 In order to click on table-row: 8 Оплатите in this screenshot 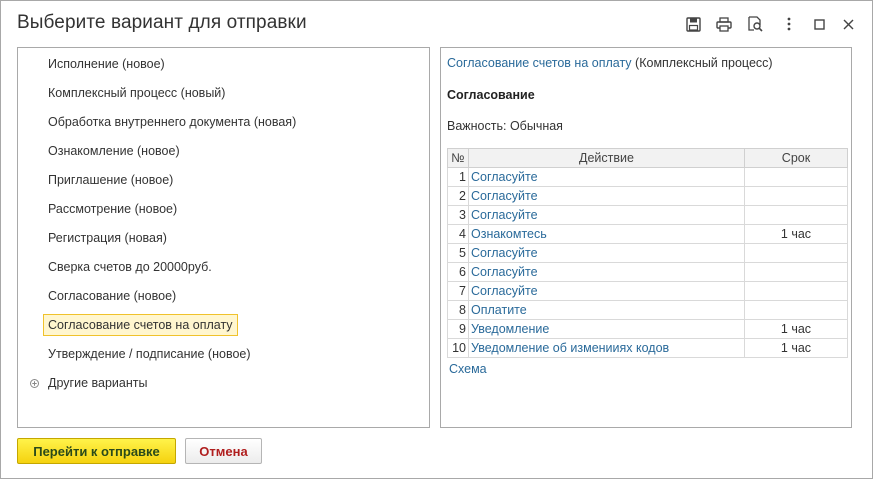, I will do `click(647, 310)`.